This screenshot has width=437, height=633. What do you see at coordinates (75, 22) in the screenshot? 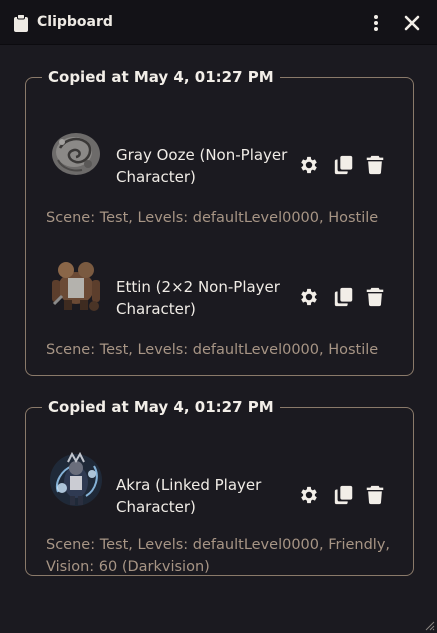
I see `window-title: Clipboard` at bounding box center [75, 22].